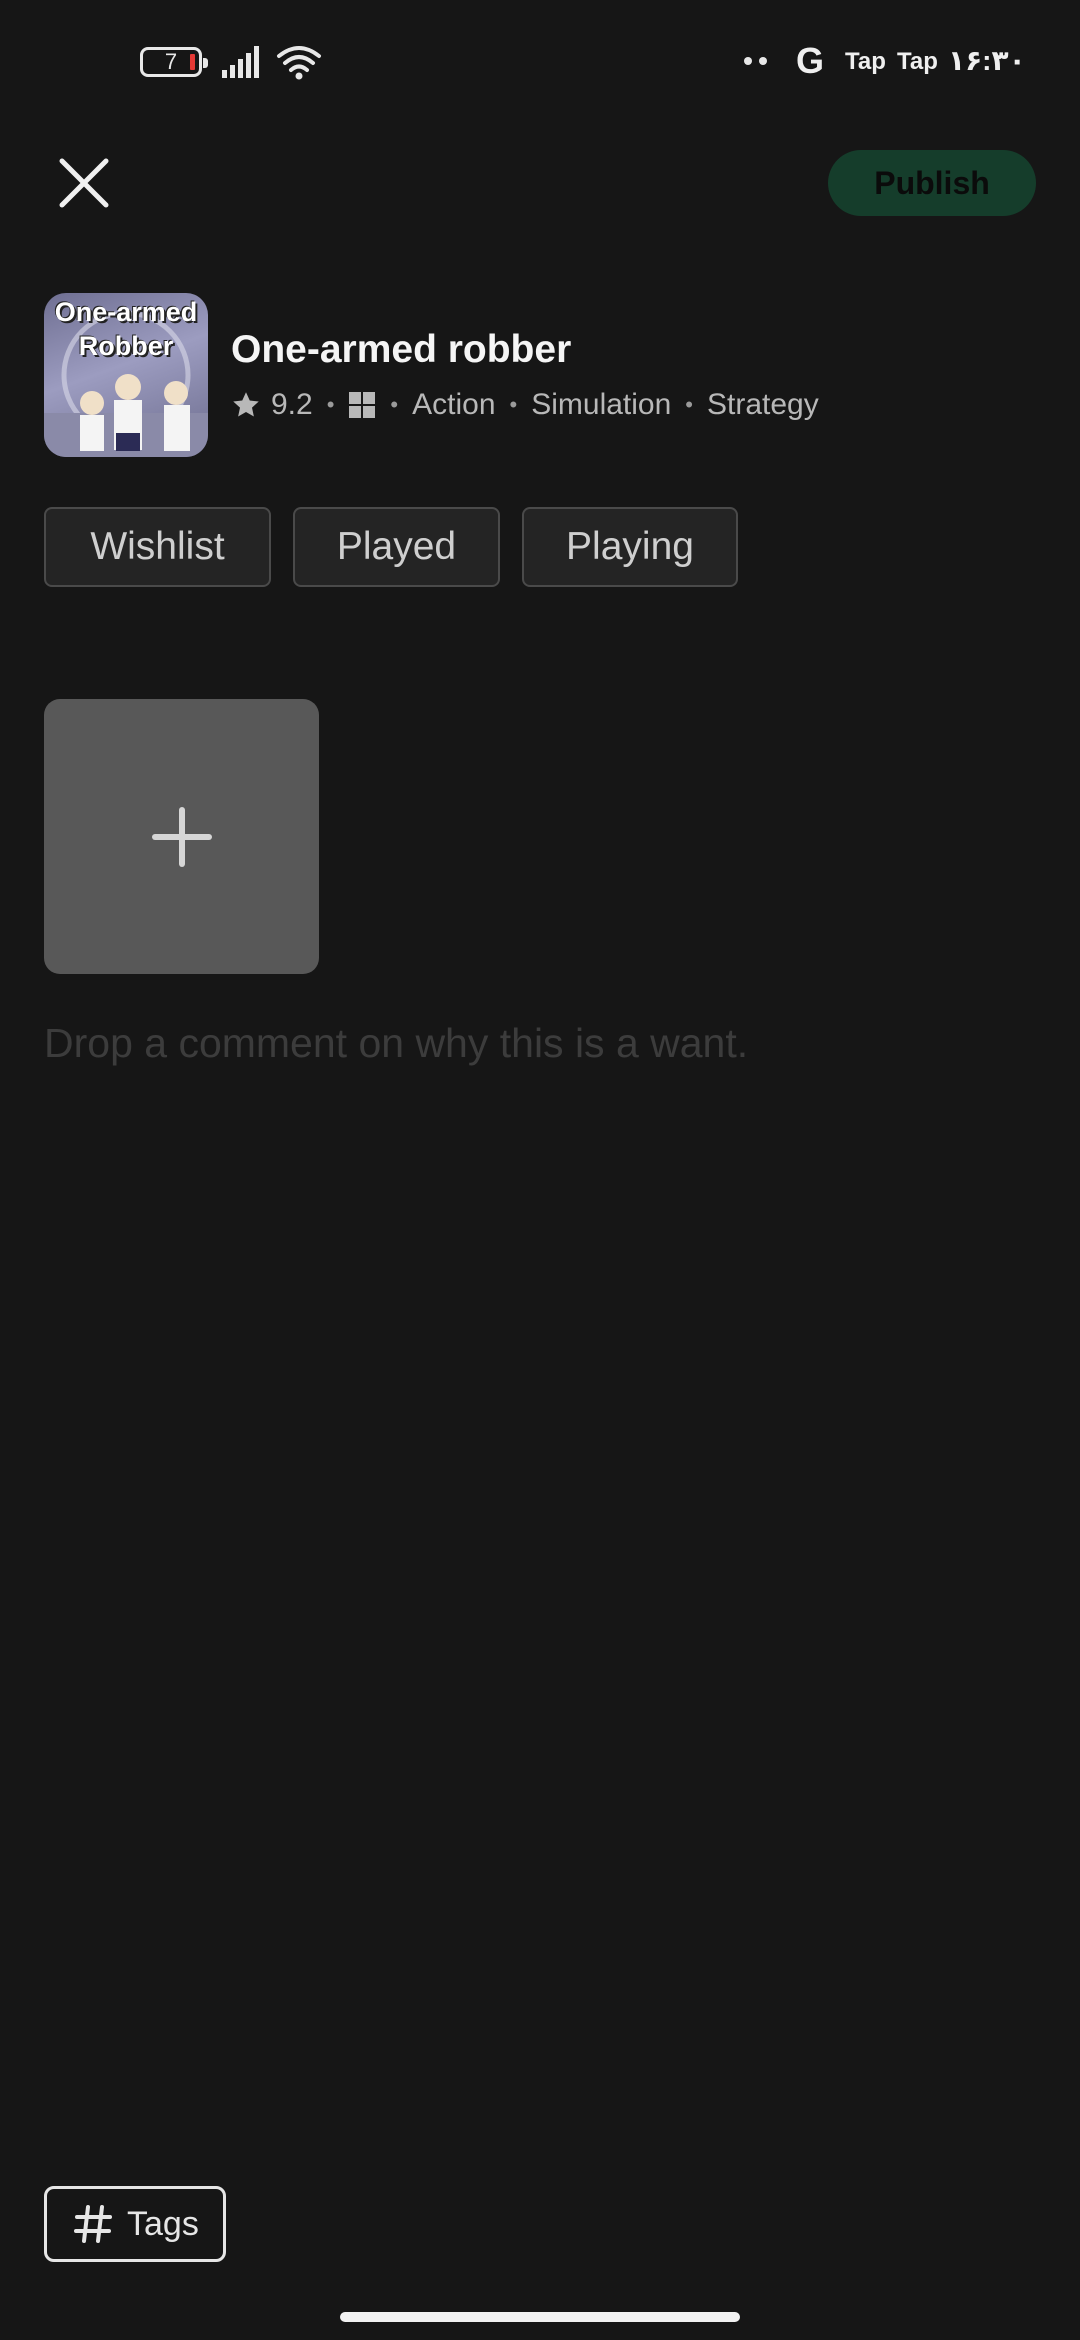 This screenshot has height=2340, width=1080. What do you see at coordinates (157, 547) in the screenshot?
I see `wishlist-chip: Wishlist` at bounding box center [157, 547].